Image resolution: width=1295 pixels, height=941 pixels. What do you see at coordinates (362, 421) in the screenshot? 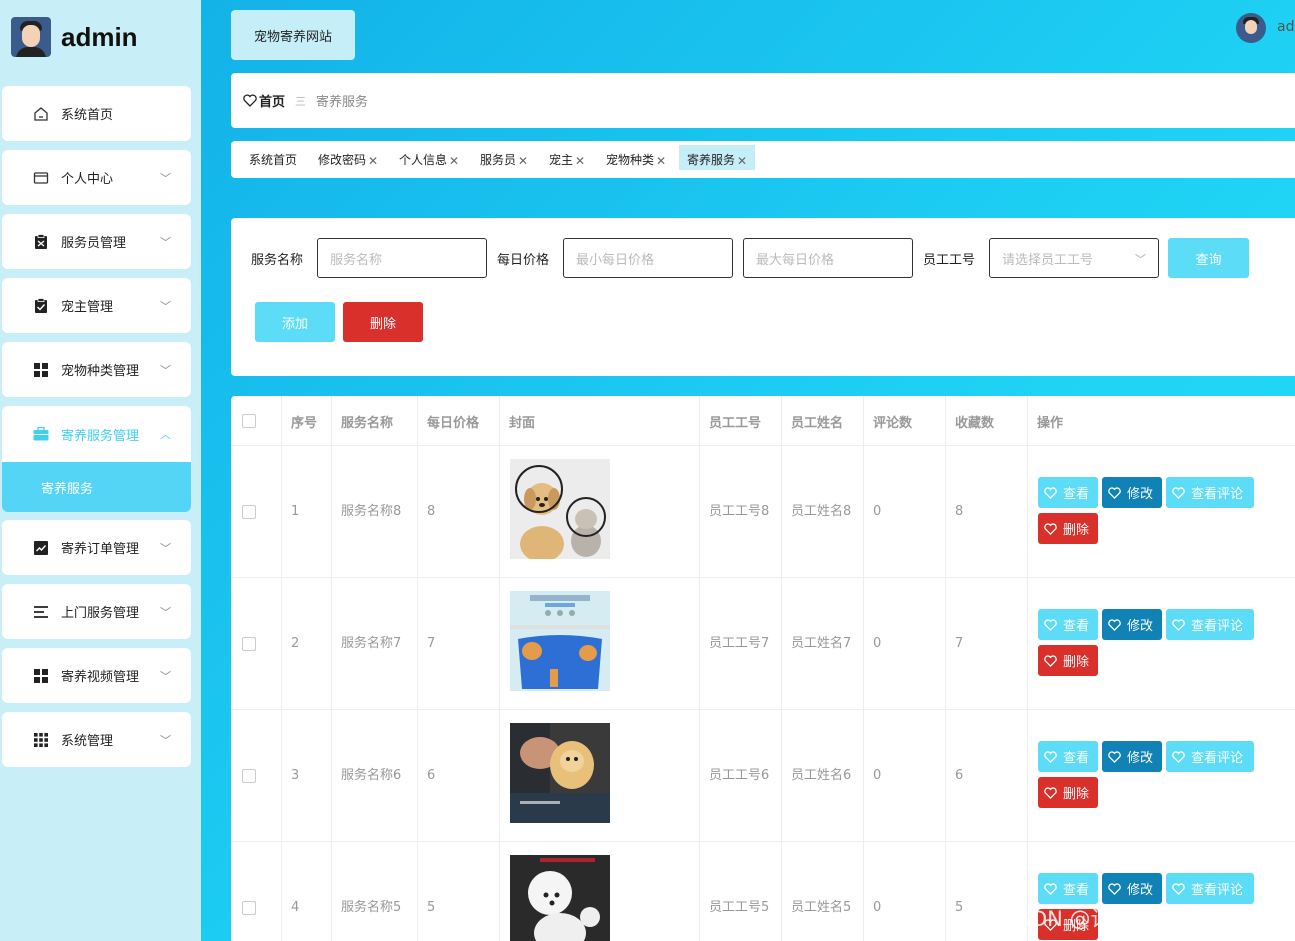
I see `column-header: 服务名称` at bounding box center [362, 421].